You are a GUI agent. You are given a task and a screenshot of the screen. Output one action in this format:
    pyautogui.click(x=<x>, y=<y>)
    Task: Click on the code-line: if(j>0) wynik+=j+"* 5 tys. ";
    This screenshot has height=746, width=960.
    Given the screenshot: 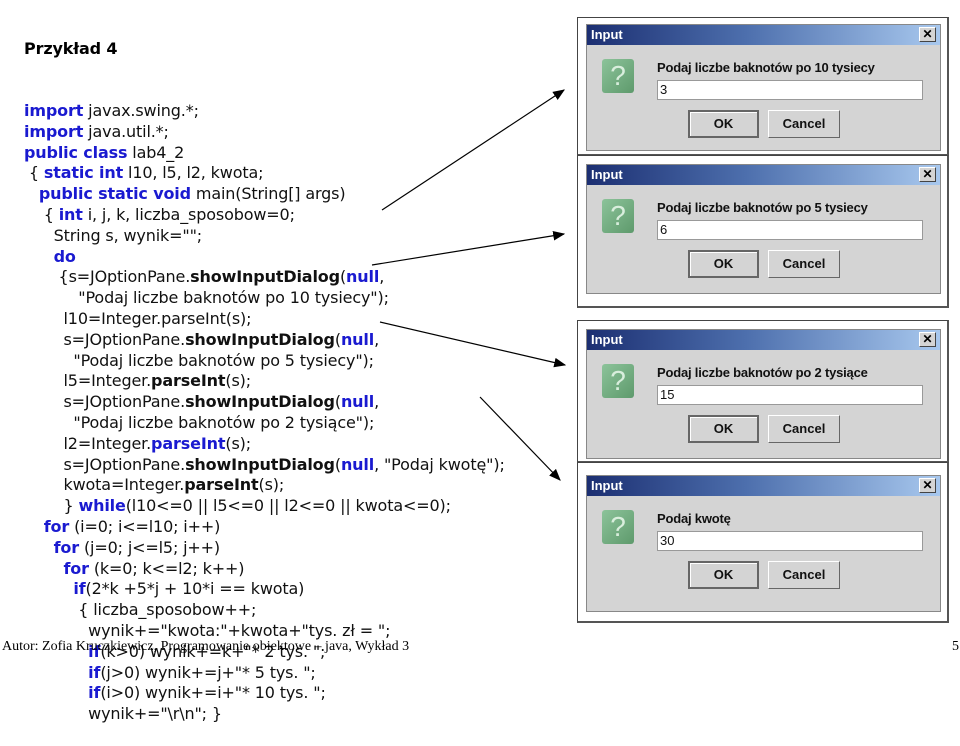 What is the action you would take?
    pyautogui.click(x=264, y=673)
    